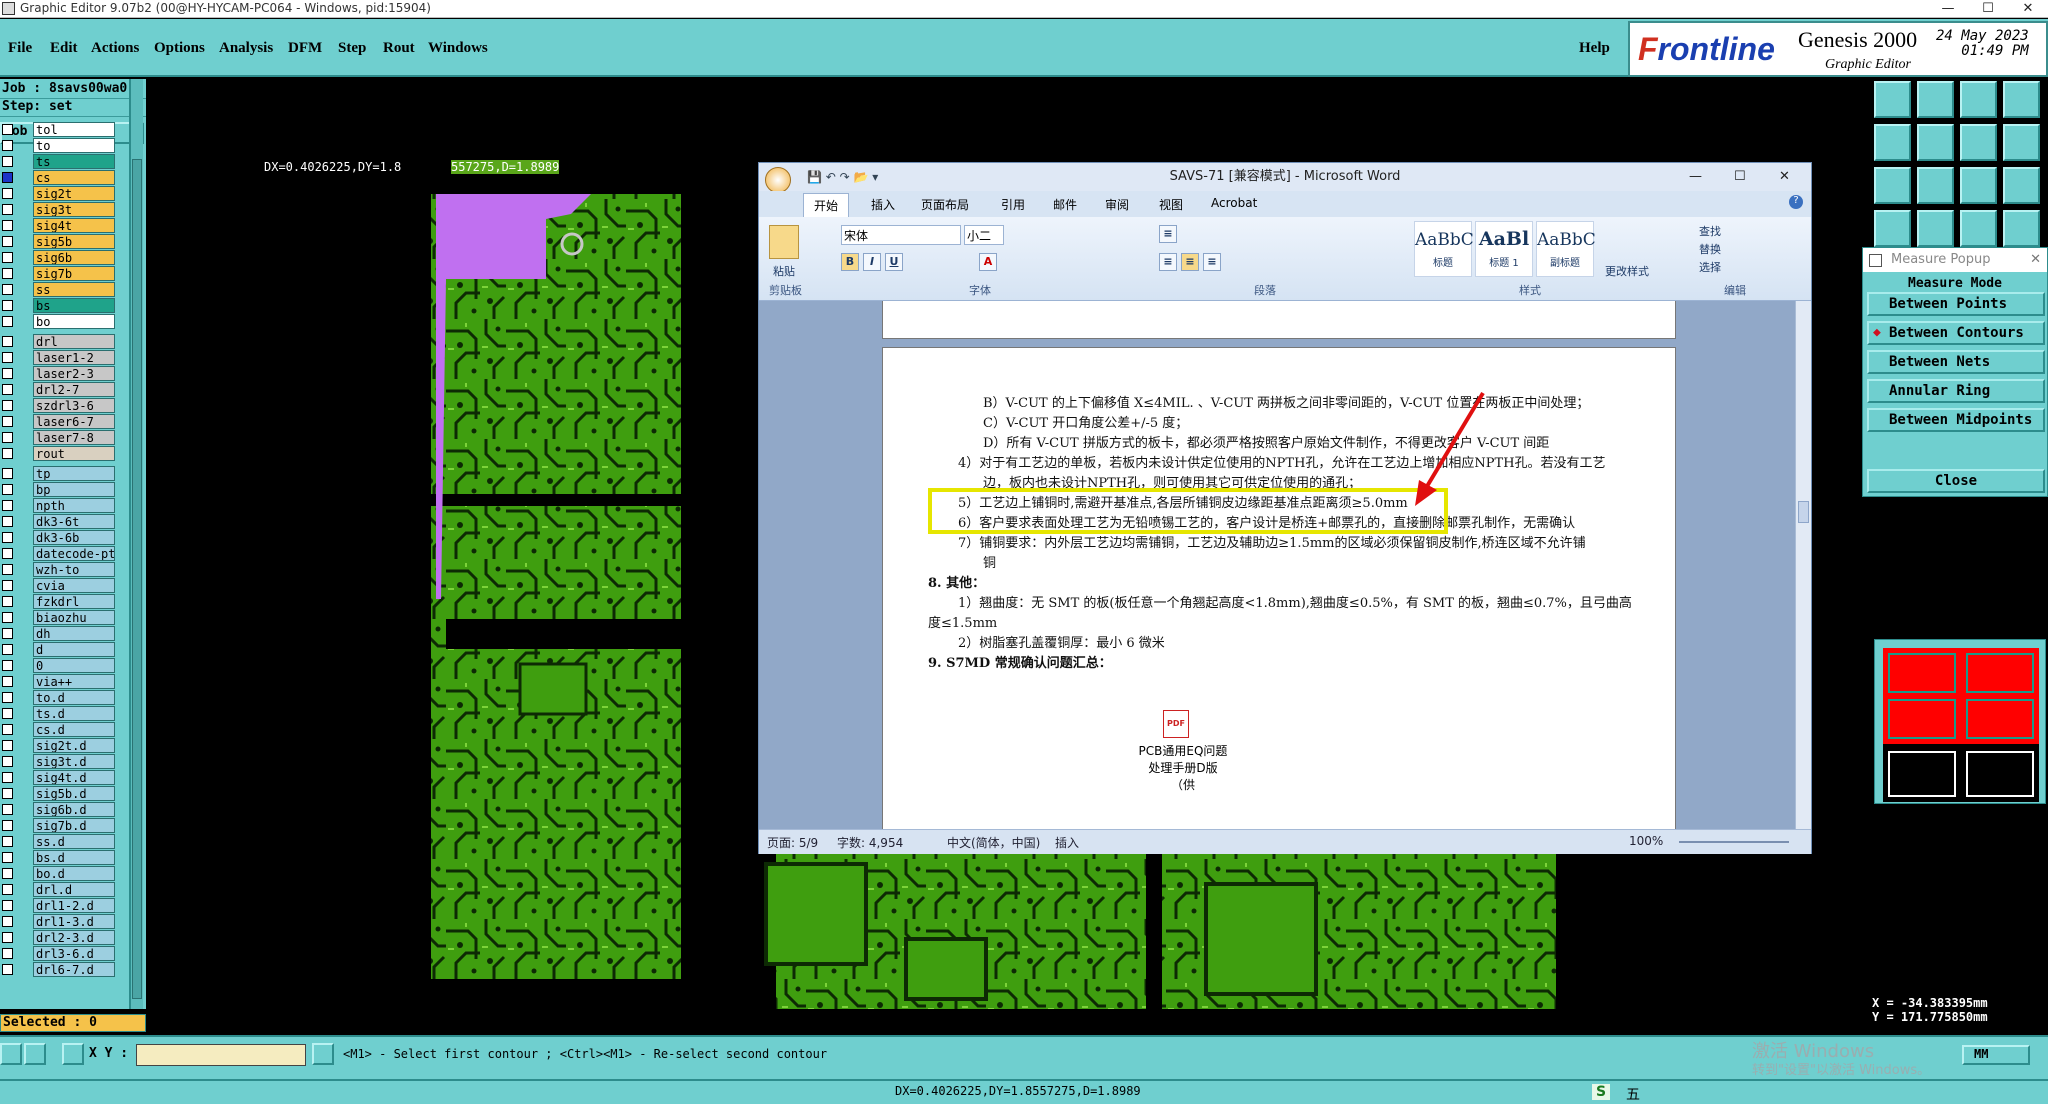 Image resolution: width=2048 pixels, height=1104 pixels. I want to click on forward-icon, so click(1935, 142).